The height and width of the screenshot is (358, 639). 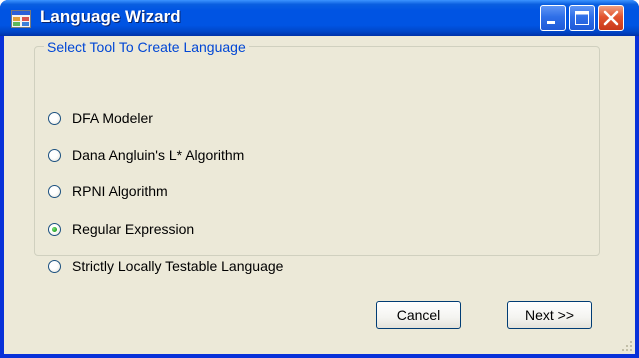 I want to click on maximize-icon, so click(x=582, y=18).